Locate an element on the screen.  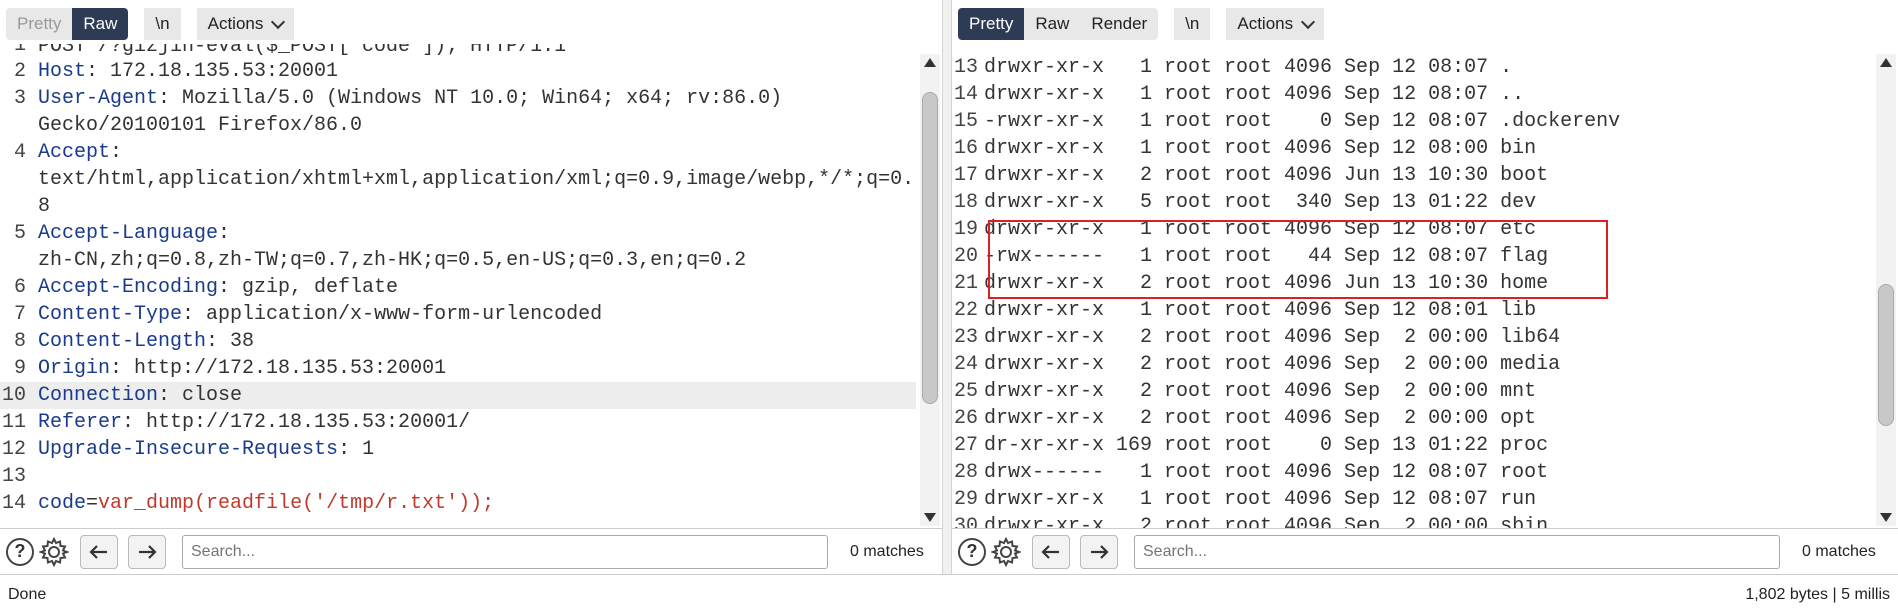
response-search-input is located at coordinates (1457, 551).